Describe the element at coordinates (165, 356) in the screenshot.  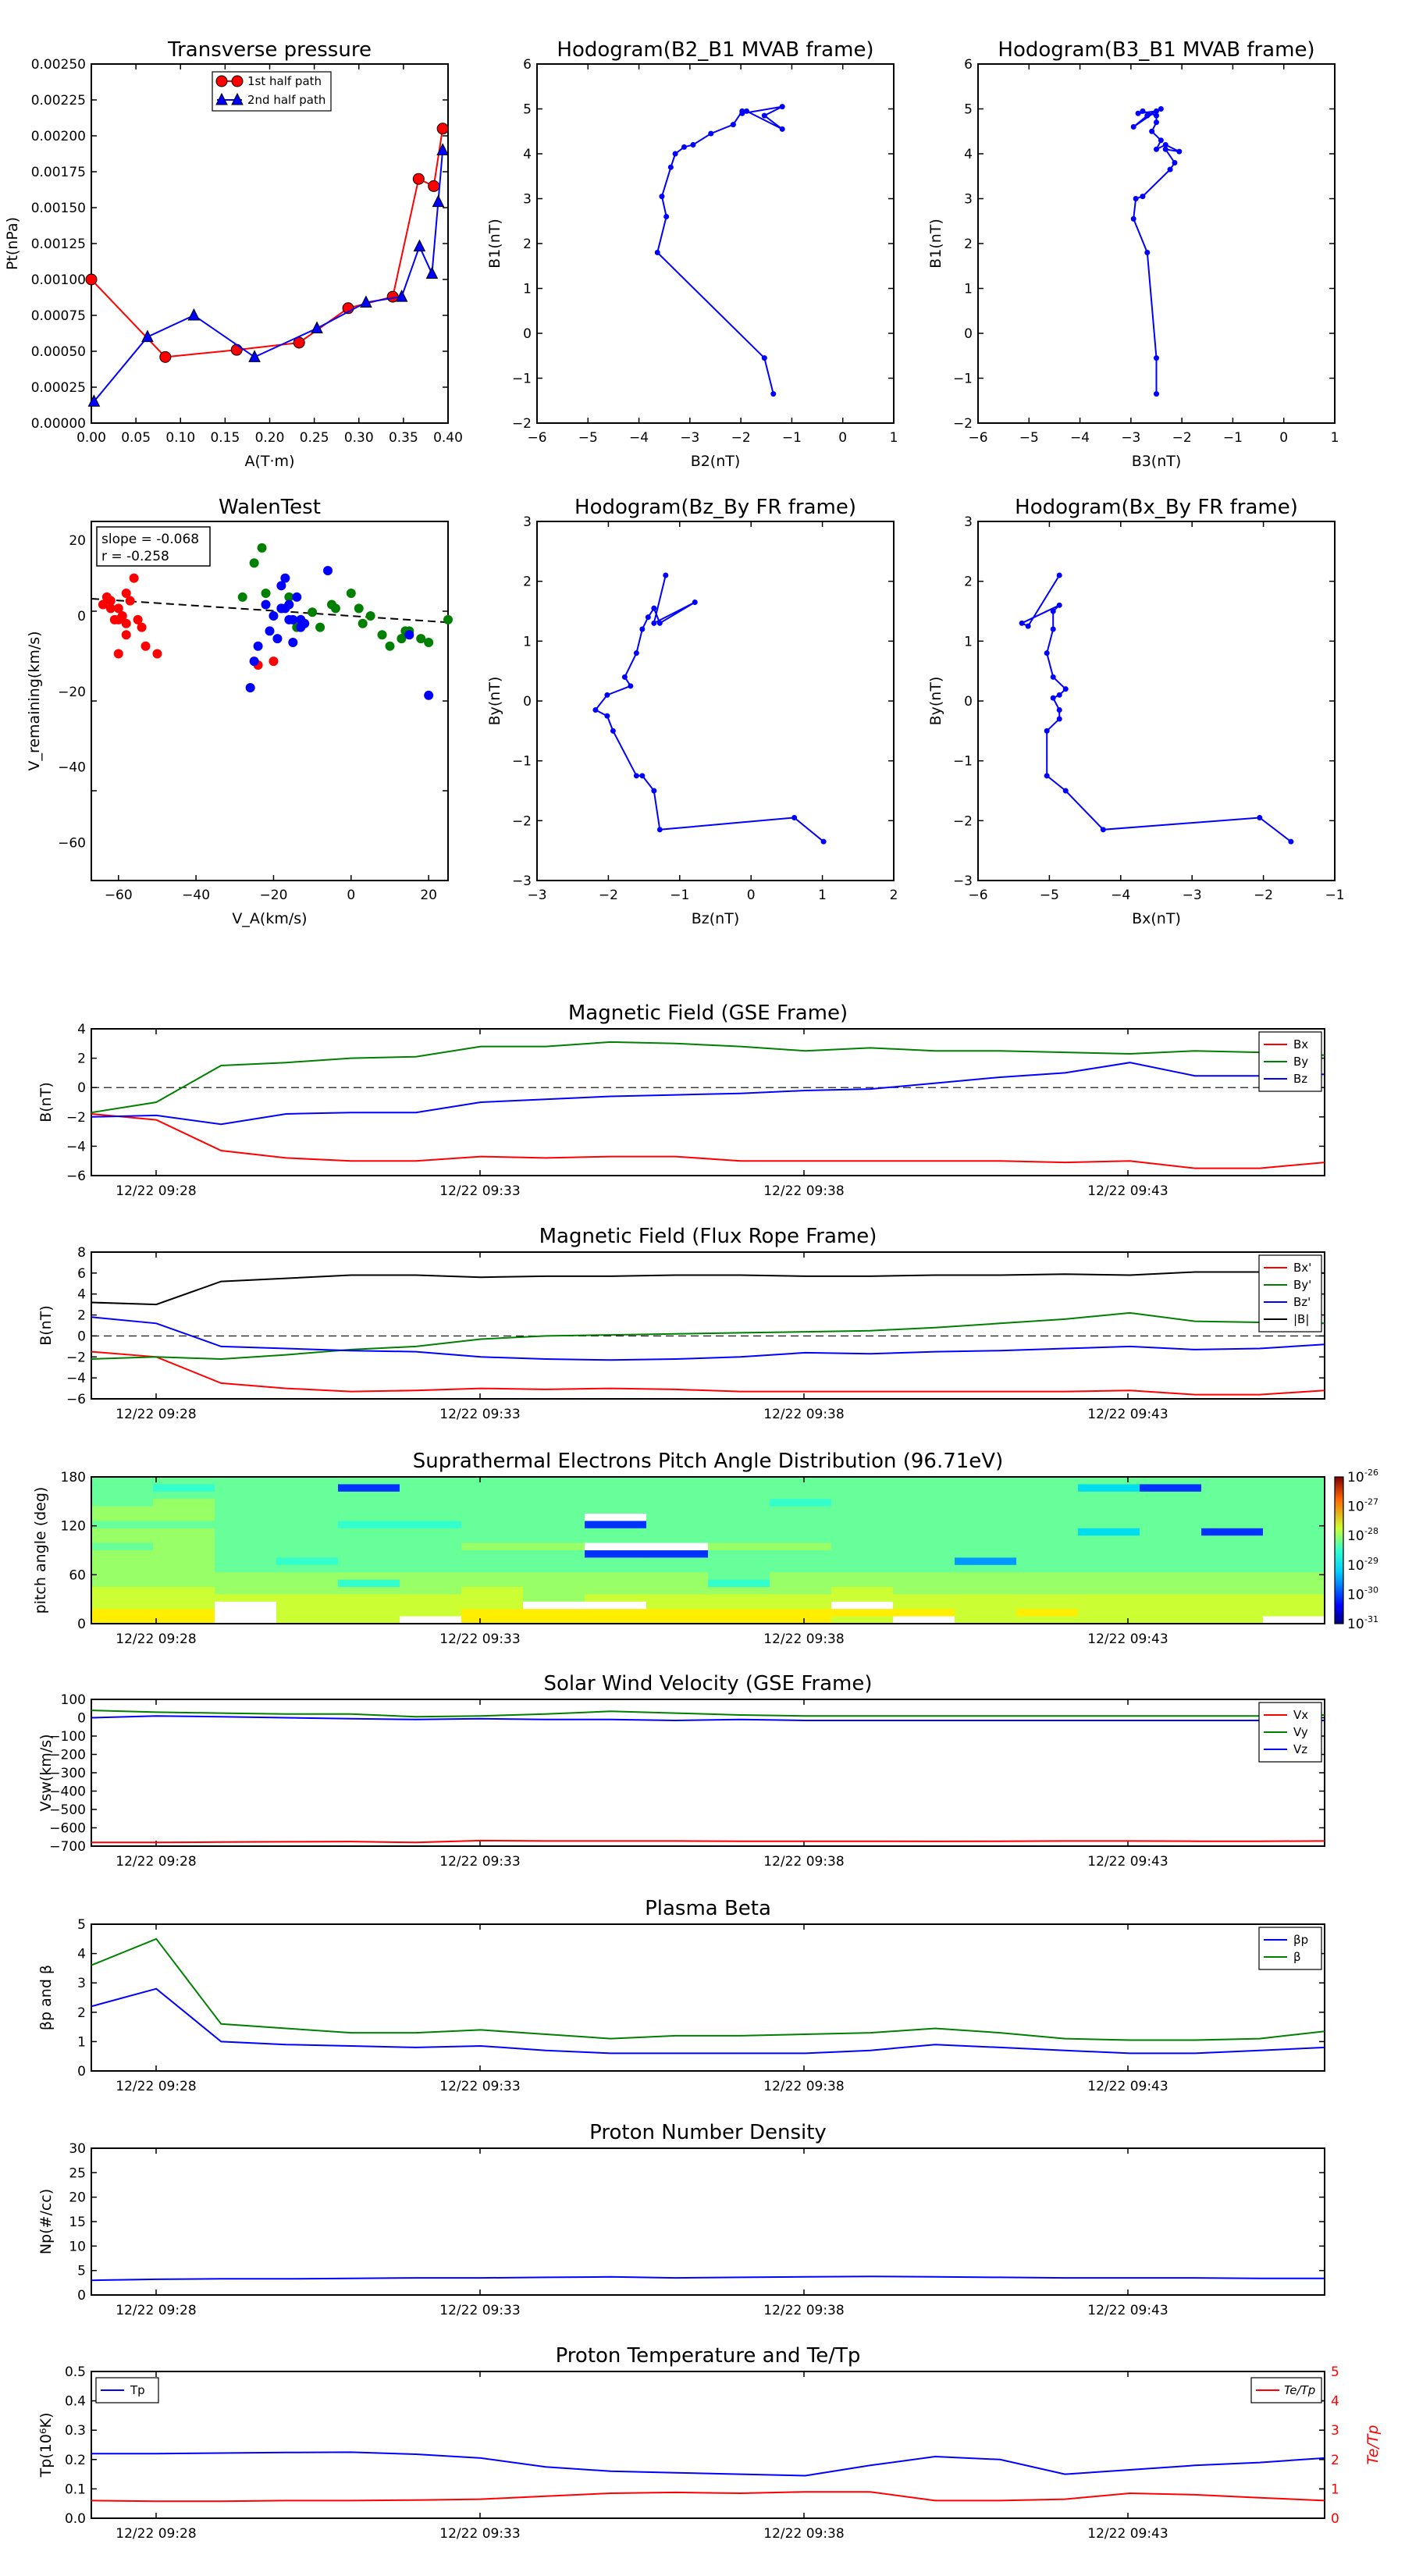
I see `pt-point-circle` at that location.